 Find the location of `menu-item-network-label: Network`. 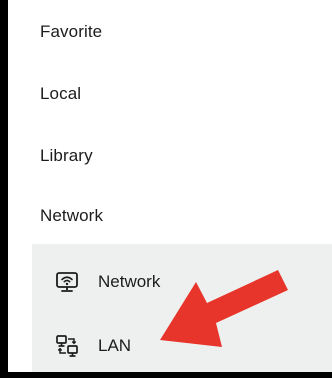

menu-item-network-label: Network is located at coordinates (72, 215).